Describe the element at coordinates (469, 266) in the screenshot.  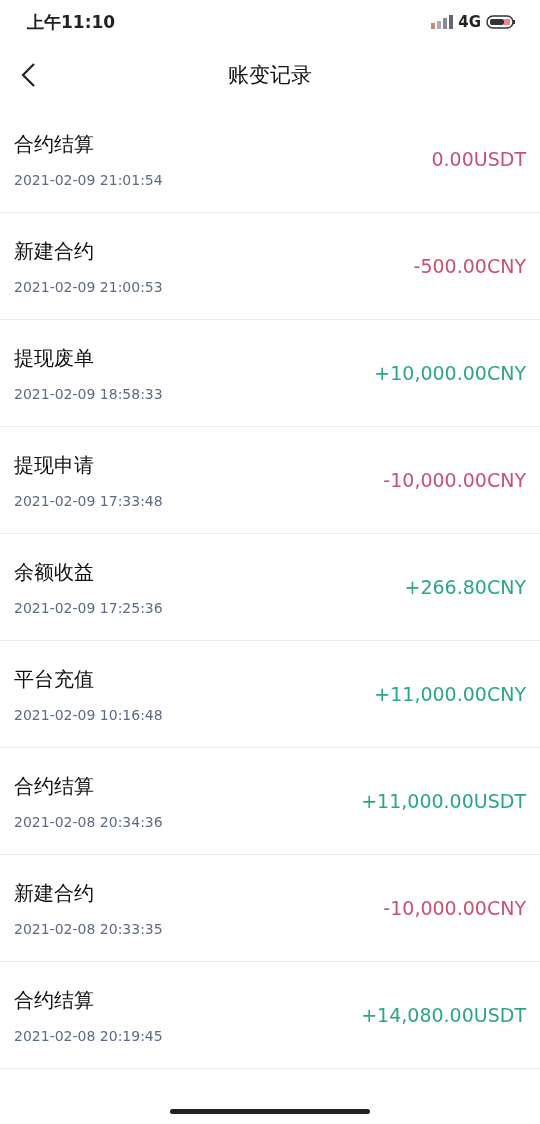
I see `record-amount: -500.00CNY` at that location.